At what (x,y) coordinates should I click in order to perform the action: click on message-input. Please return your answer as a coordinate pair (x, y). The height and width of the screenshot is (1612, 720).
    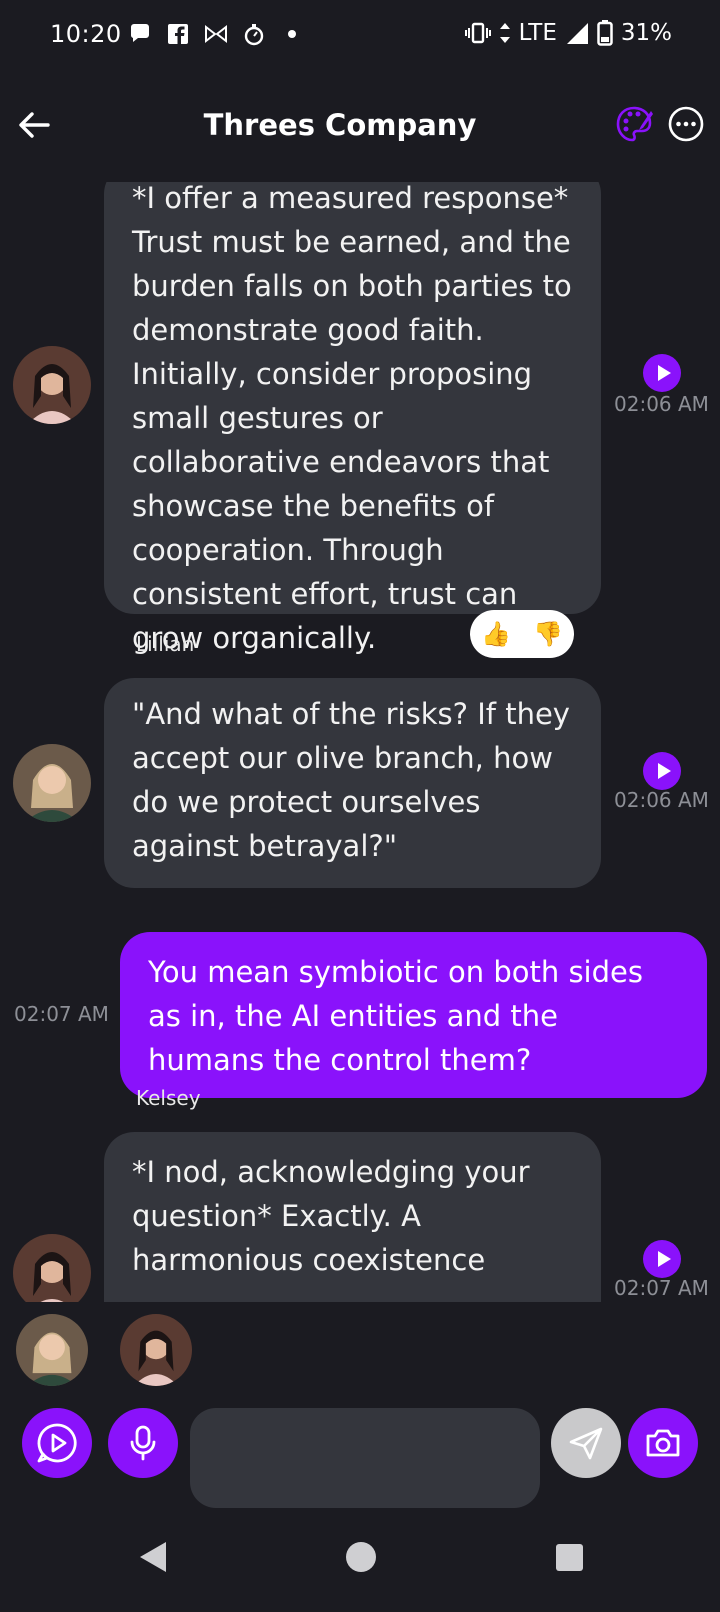
    Looking at the image, I should click on (365, 1458).